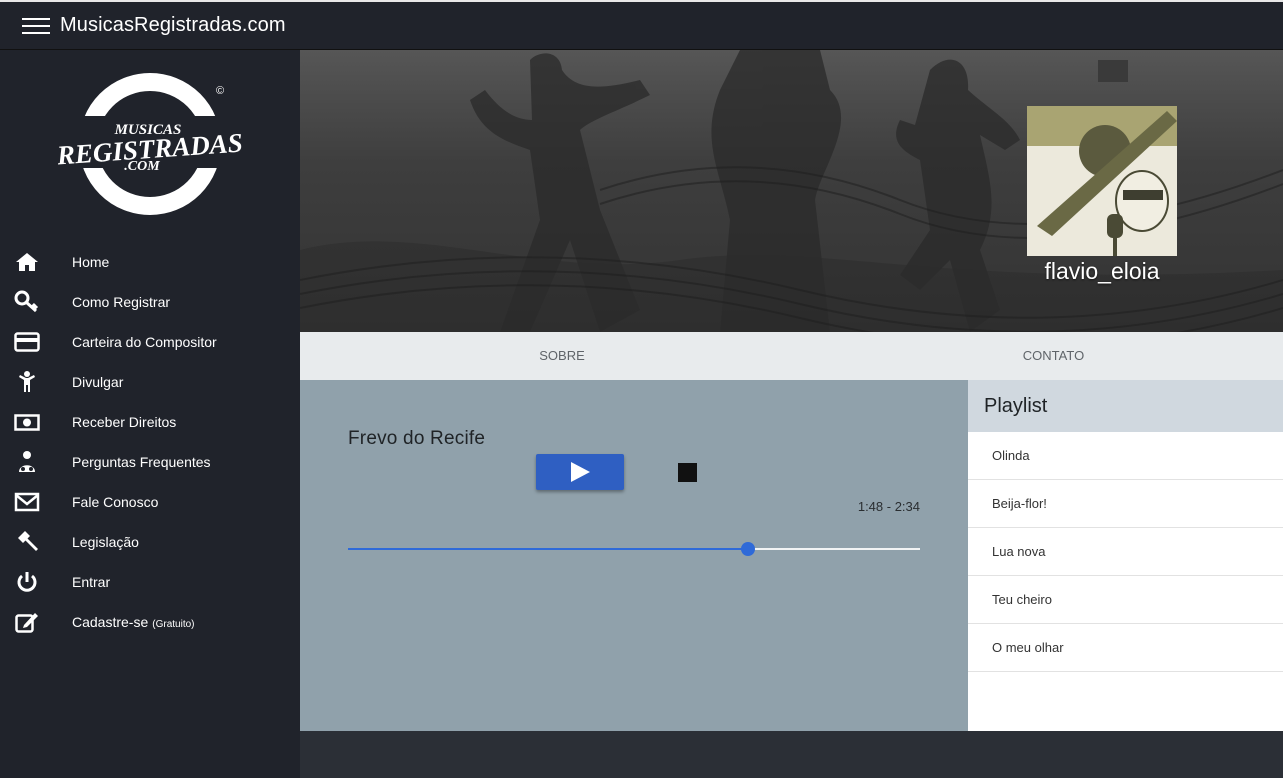  What do you see at coordinates (791, 754) in the screenshot?
I see `footer-band` at bounding box center [791, 754].